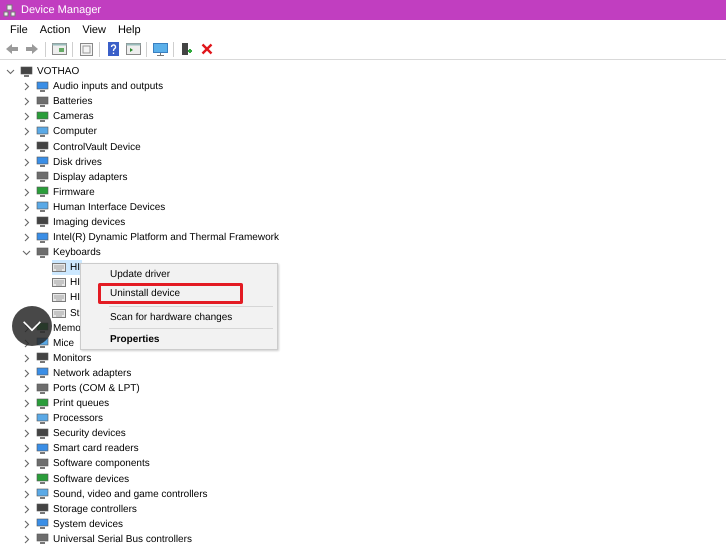 Image resolution: width=726 pixels, height=555 pixels. Describe the element at coordinates (85, 373) in the screenshot. I see `tree-item: Network adapters` at that location.